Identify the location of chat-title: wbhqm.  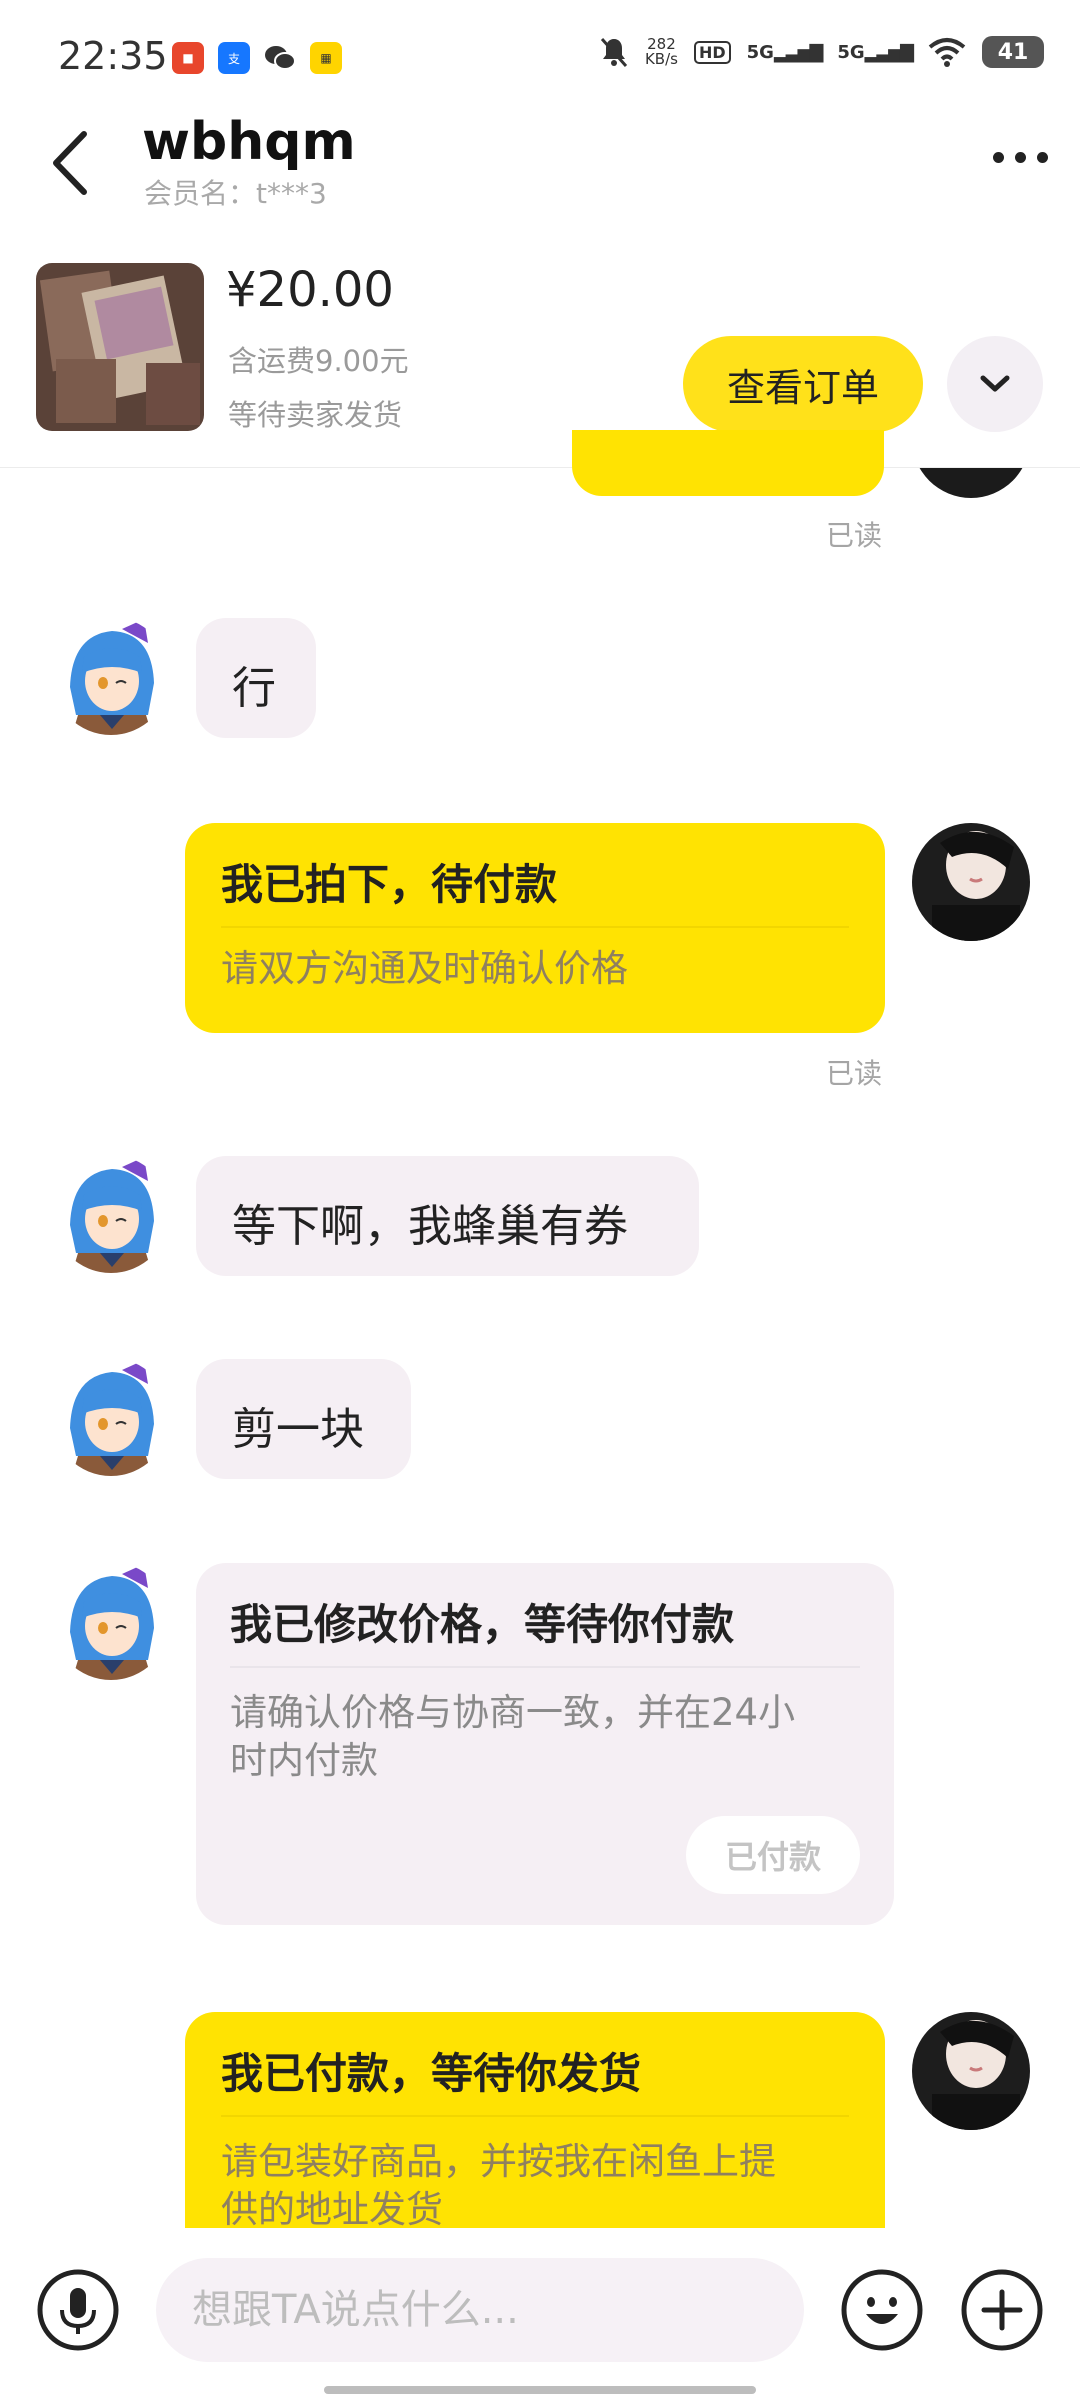
(249, 142).